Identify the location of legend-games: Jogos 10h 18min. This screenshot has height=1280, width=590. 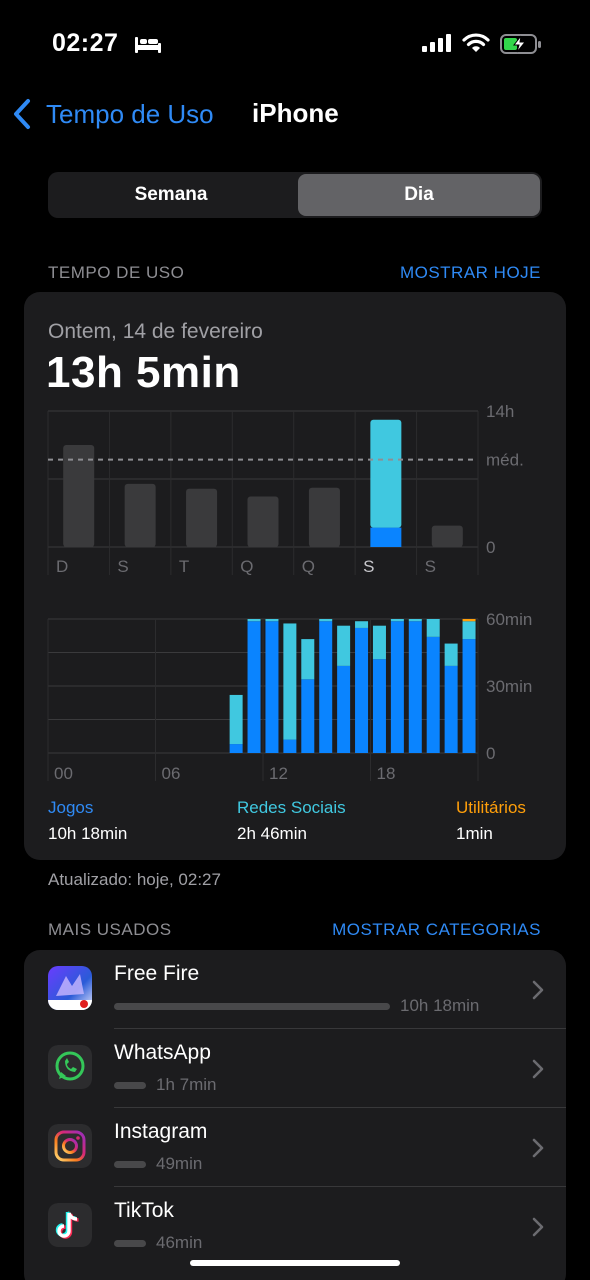
(87, 821).